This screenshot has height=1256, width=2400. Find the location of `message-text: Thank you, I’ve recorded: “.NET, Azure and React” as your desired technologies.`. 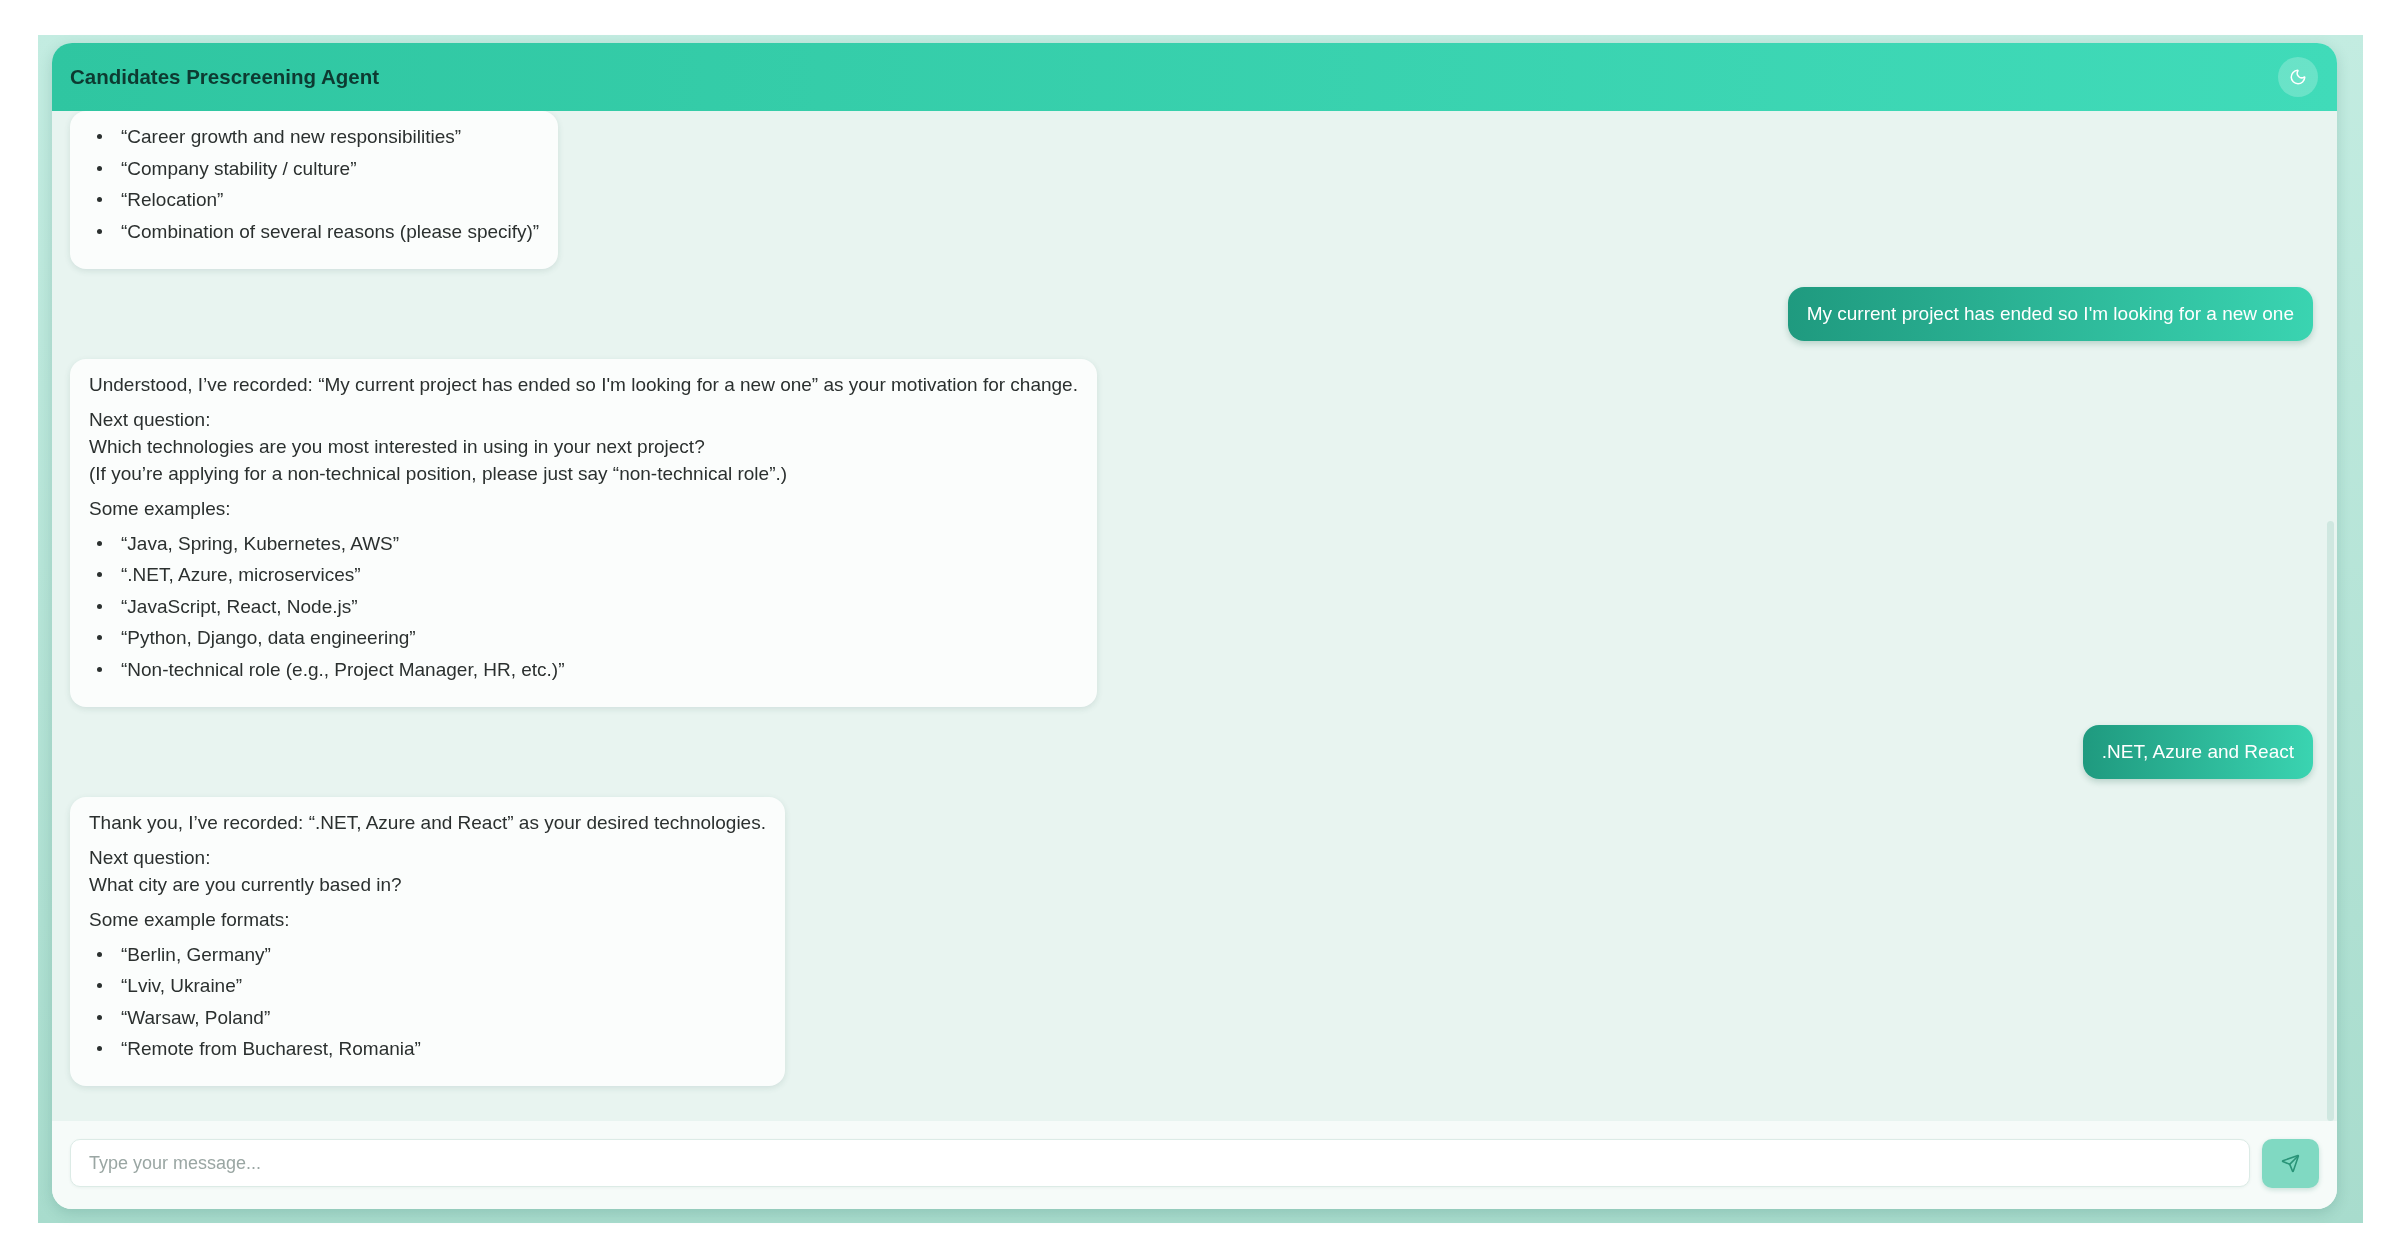

message-text: Thank you, I’ve recorded: “.NET, Azure and React” as your desired technologies. is located at coordinates (427, 822).